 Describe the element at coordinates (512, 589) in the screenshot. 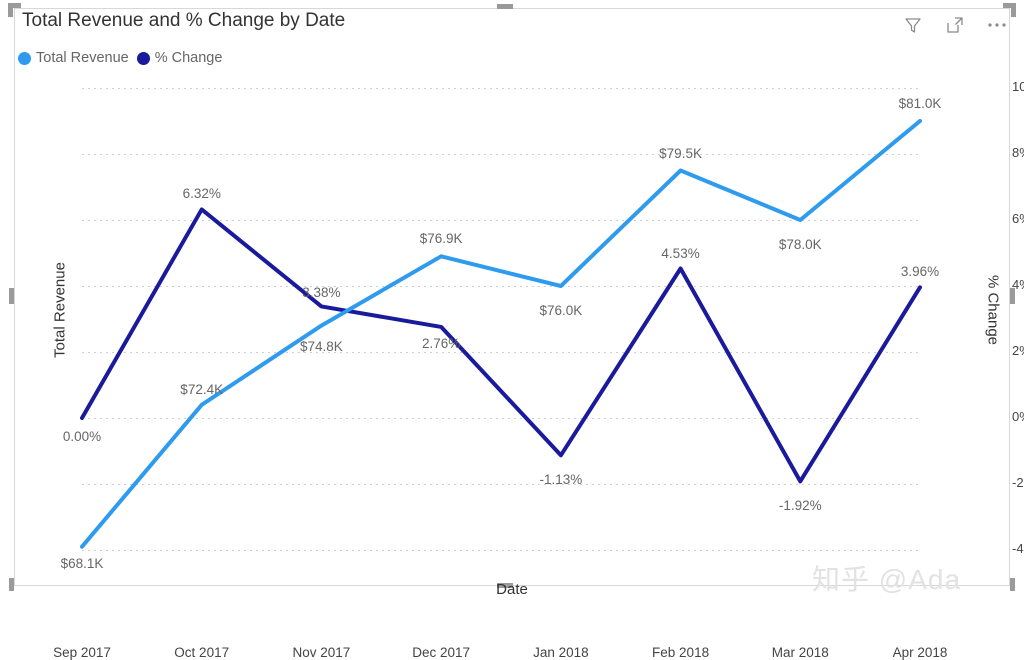

I see `x-axis-title: Date` at that location.